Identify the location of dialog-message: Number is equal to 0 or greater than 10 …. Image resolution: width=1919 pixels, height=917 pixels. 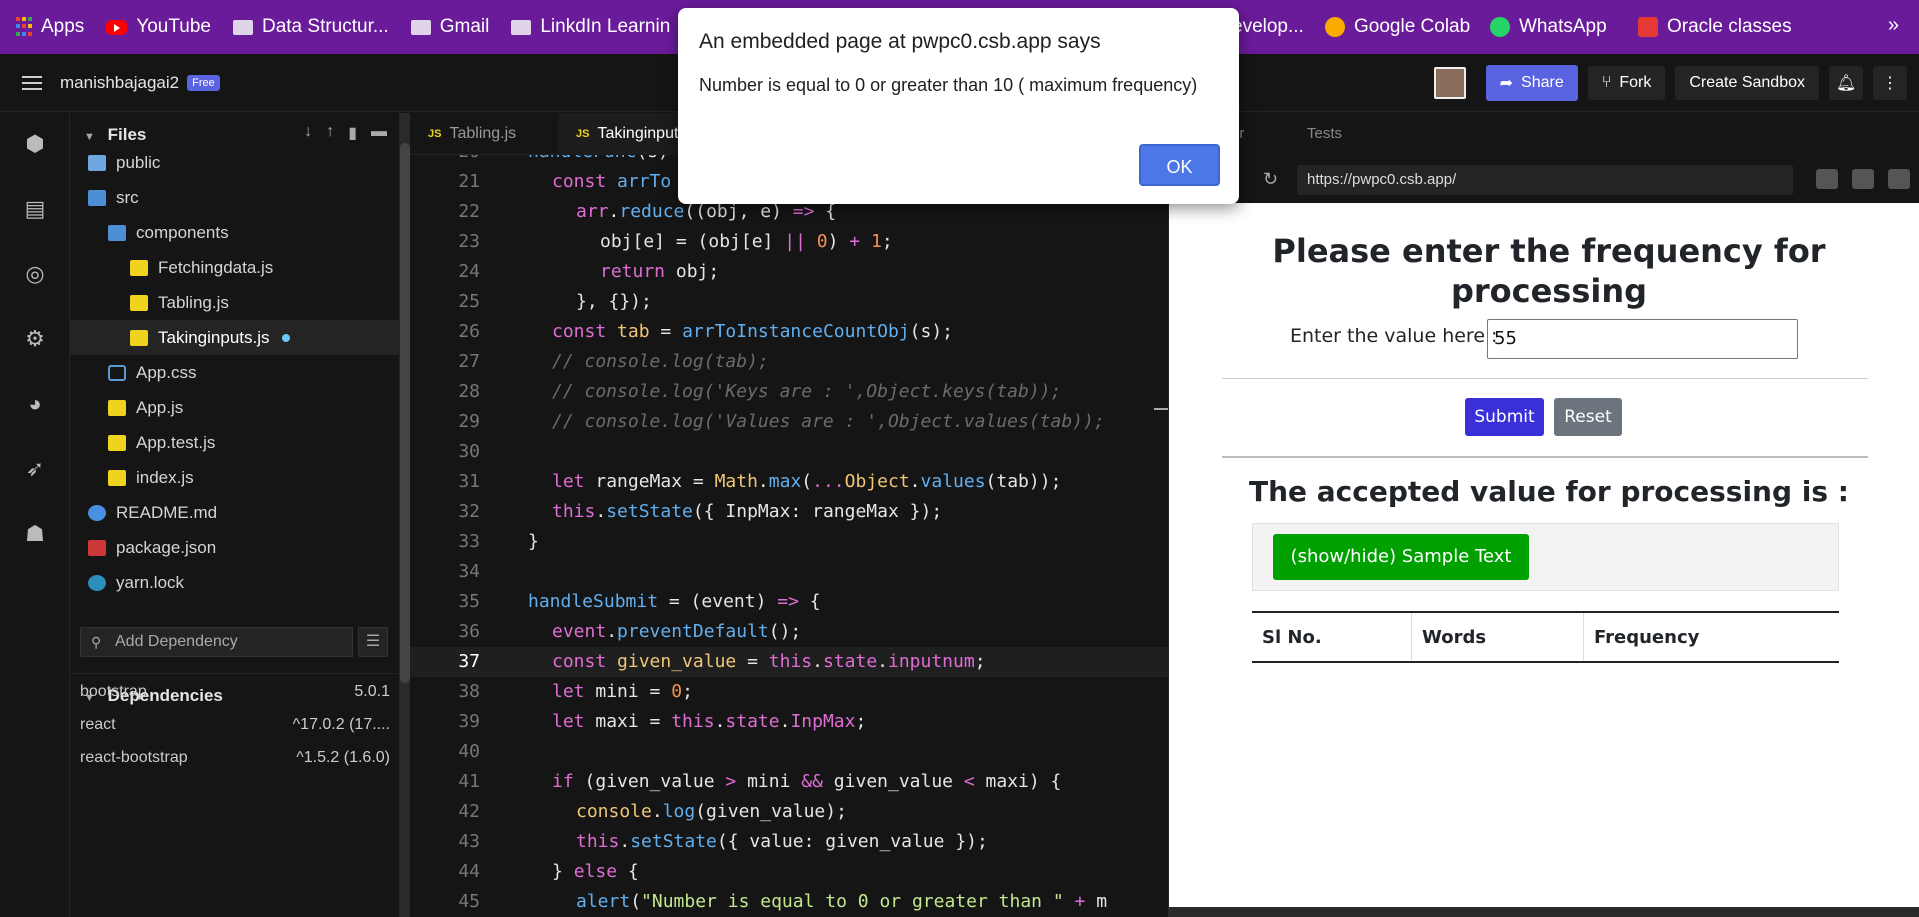
(948, 85).